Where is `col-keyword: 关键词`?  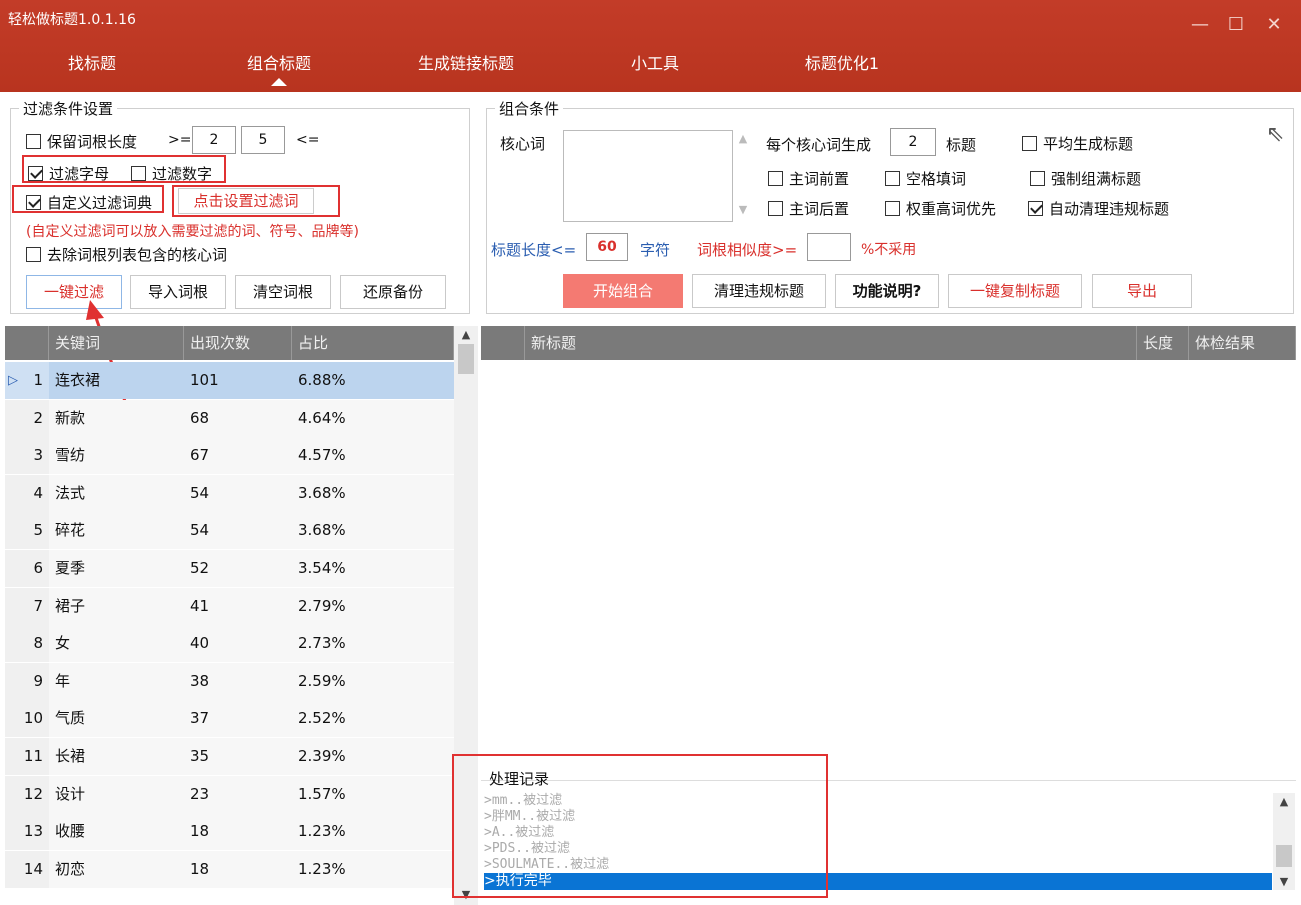
col-keyword: 关键词 is located at coordinates (116, 343).